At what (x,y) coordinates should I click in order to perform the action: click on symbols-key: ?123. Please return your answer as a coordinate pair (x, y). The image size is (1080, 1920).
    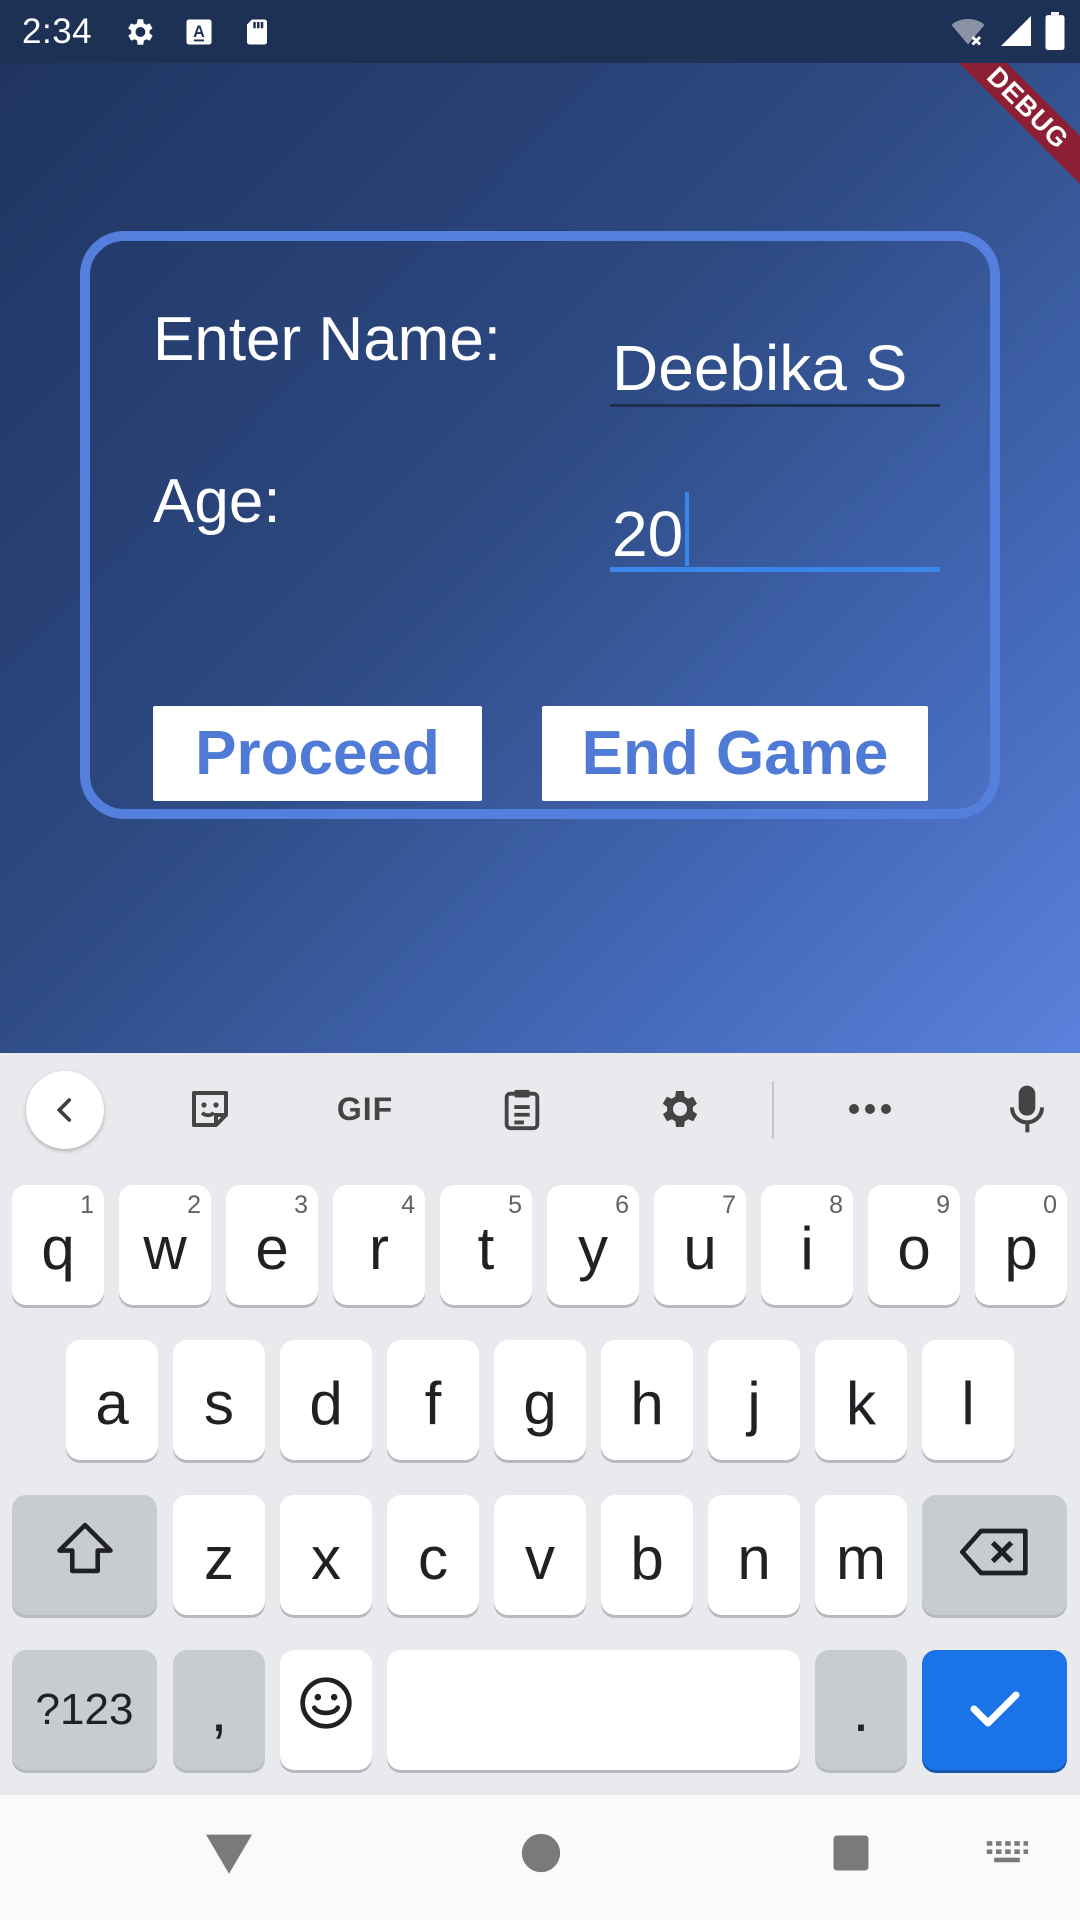
    Looking at the image, I should click on (84, 1710).